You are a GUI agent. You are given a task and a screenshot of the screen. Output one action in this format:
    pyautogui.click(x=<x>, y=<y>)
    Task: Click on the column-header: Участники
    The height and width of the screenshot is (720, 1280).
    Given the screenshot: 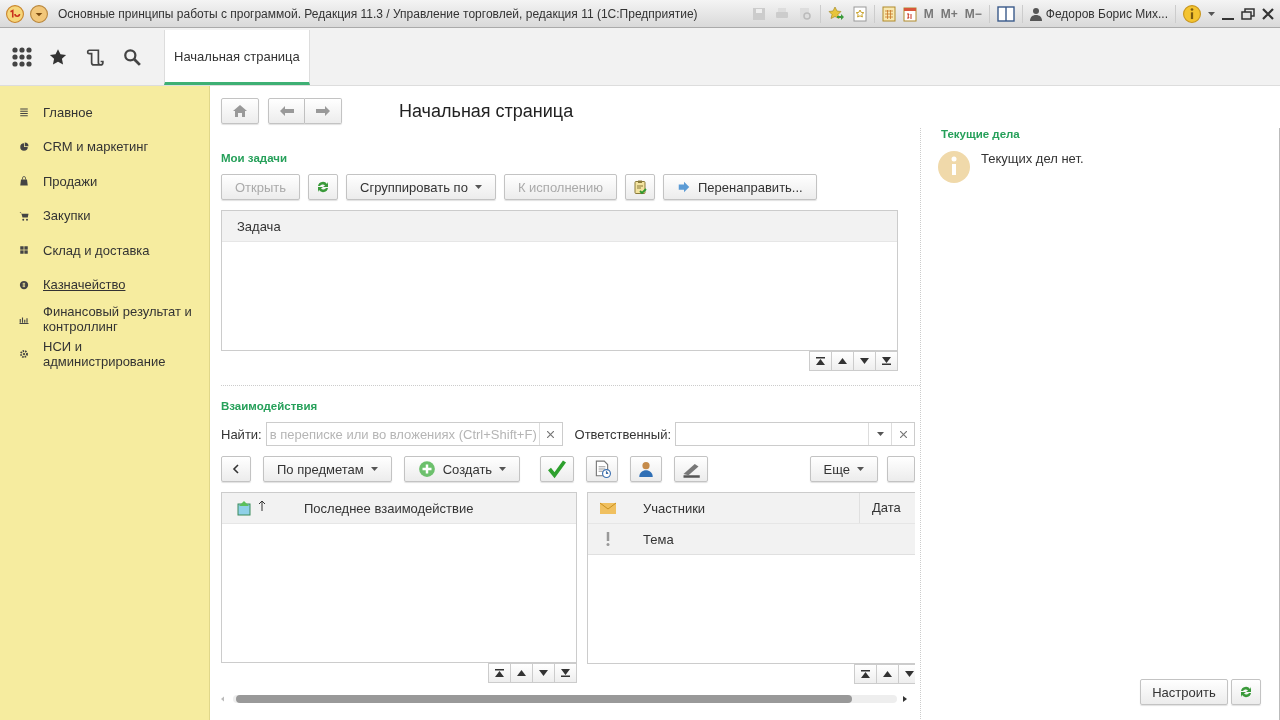 What is the action you would take?
    pyautogui.click(x=743, y=508)
    